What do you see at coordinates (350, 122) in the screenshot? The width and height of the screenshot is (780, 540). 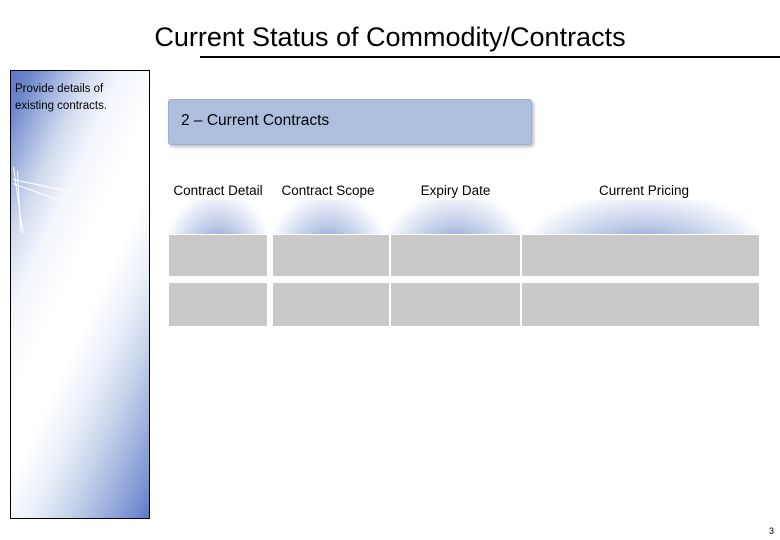 I see `section-header-box: 2 – Current Contracts` at bounding box center [350, 122].